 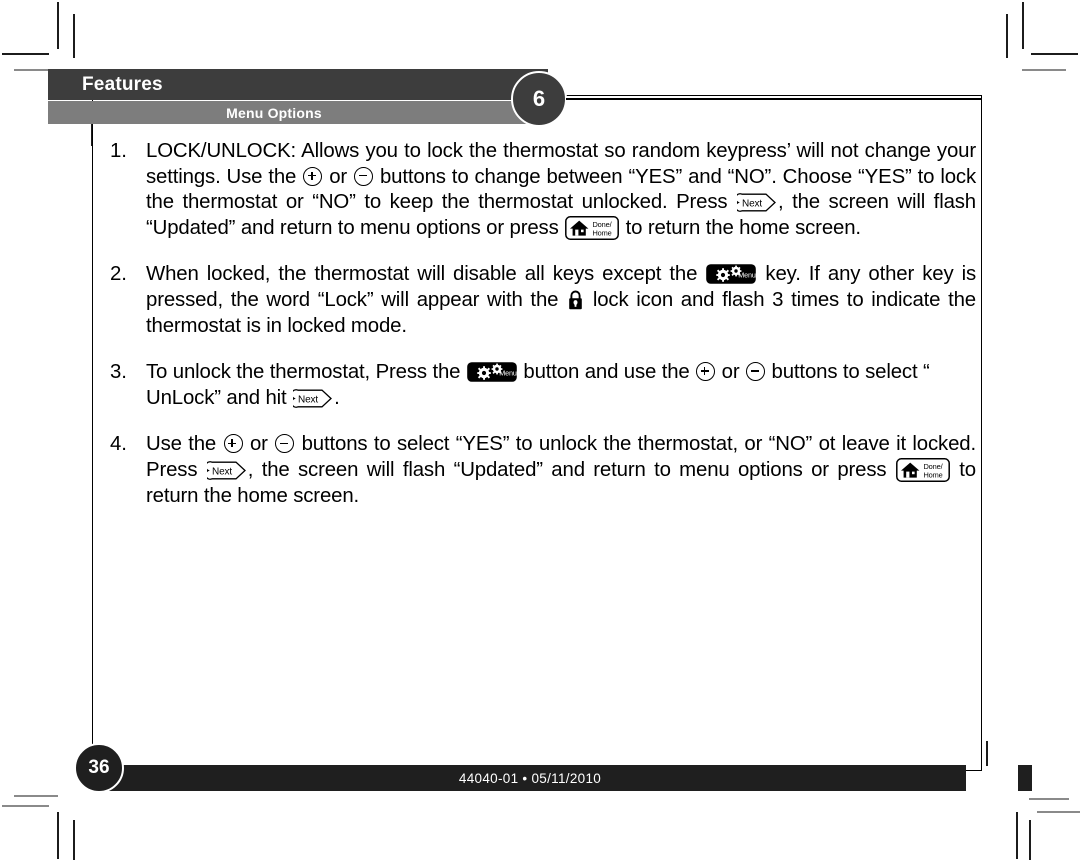 I want to click on subsection-title-banner: Menu Options, so click(x=298, y=112).